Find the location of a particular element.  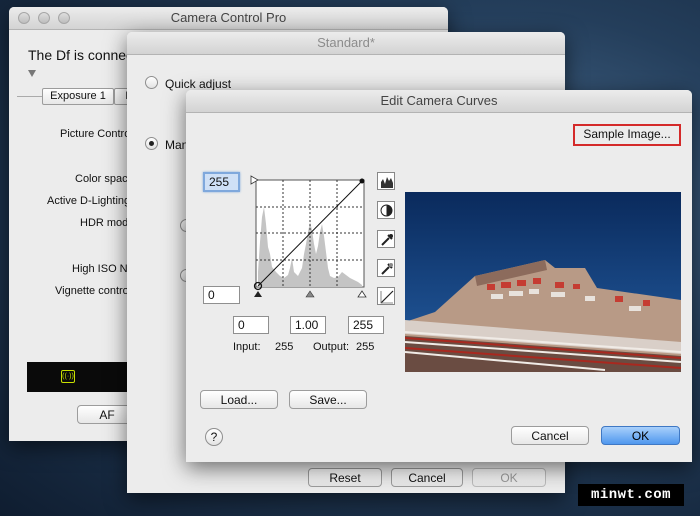

black-point-field: 0 is located at coordinates (251, 325).